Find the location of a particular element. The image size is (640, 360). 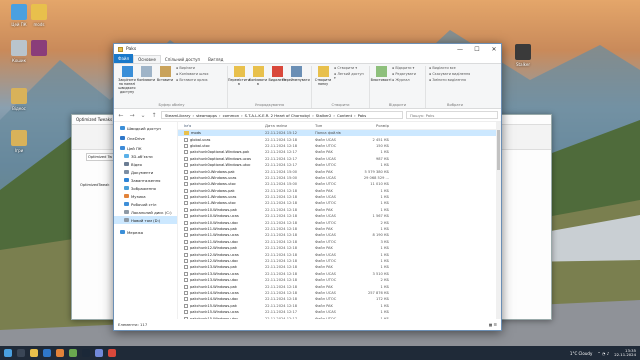

view-toggle-icons: ▦ ☰ is located at coordinates (493, 324).